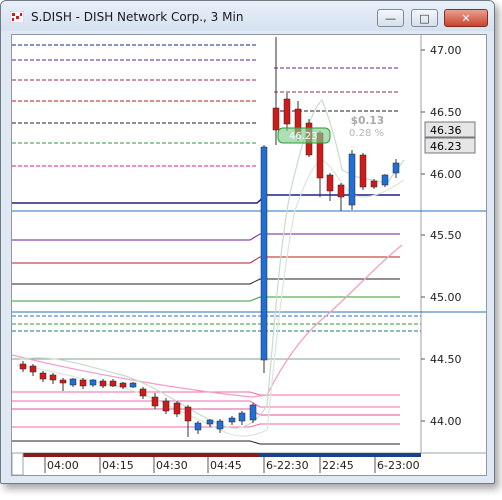 The width and height of the screenshot is (502, 500). Describe the element at coordinates (247, 16) in the screenshot. I see `title-bar: S.DISH - DISH Network Corp., 3 Min — □ ✕` at that location.